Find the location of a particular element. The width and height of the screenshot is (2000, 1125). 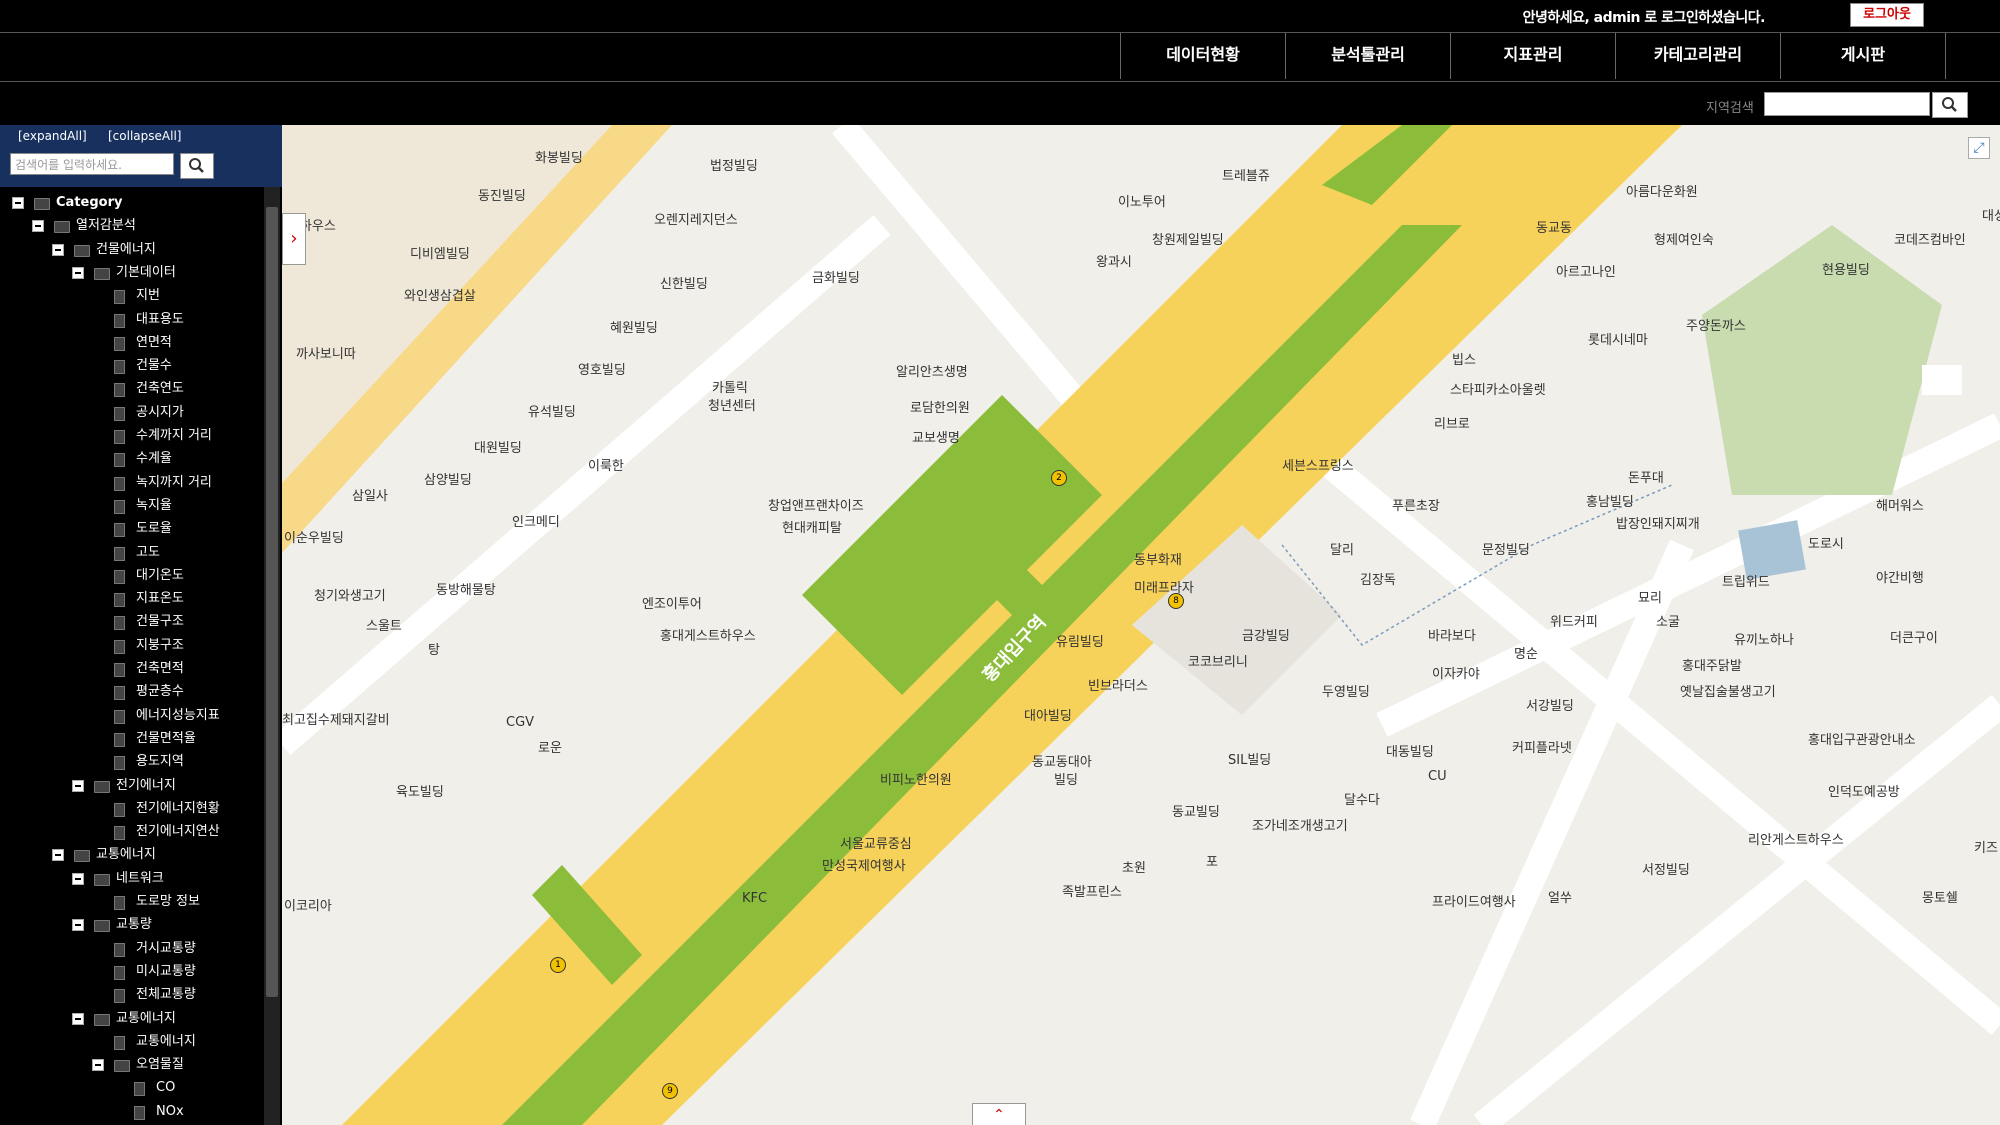

map-place-label: 이자카야 is located at coordinates (1456, 672).